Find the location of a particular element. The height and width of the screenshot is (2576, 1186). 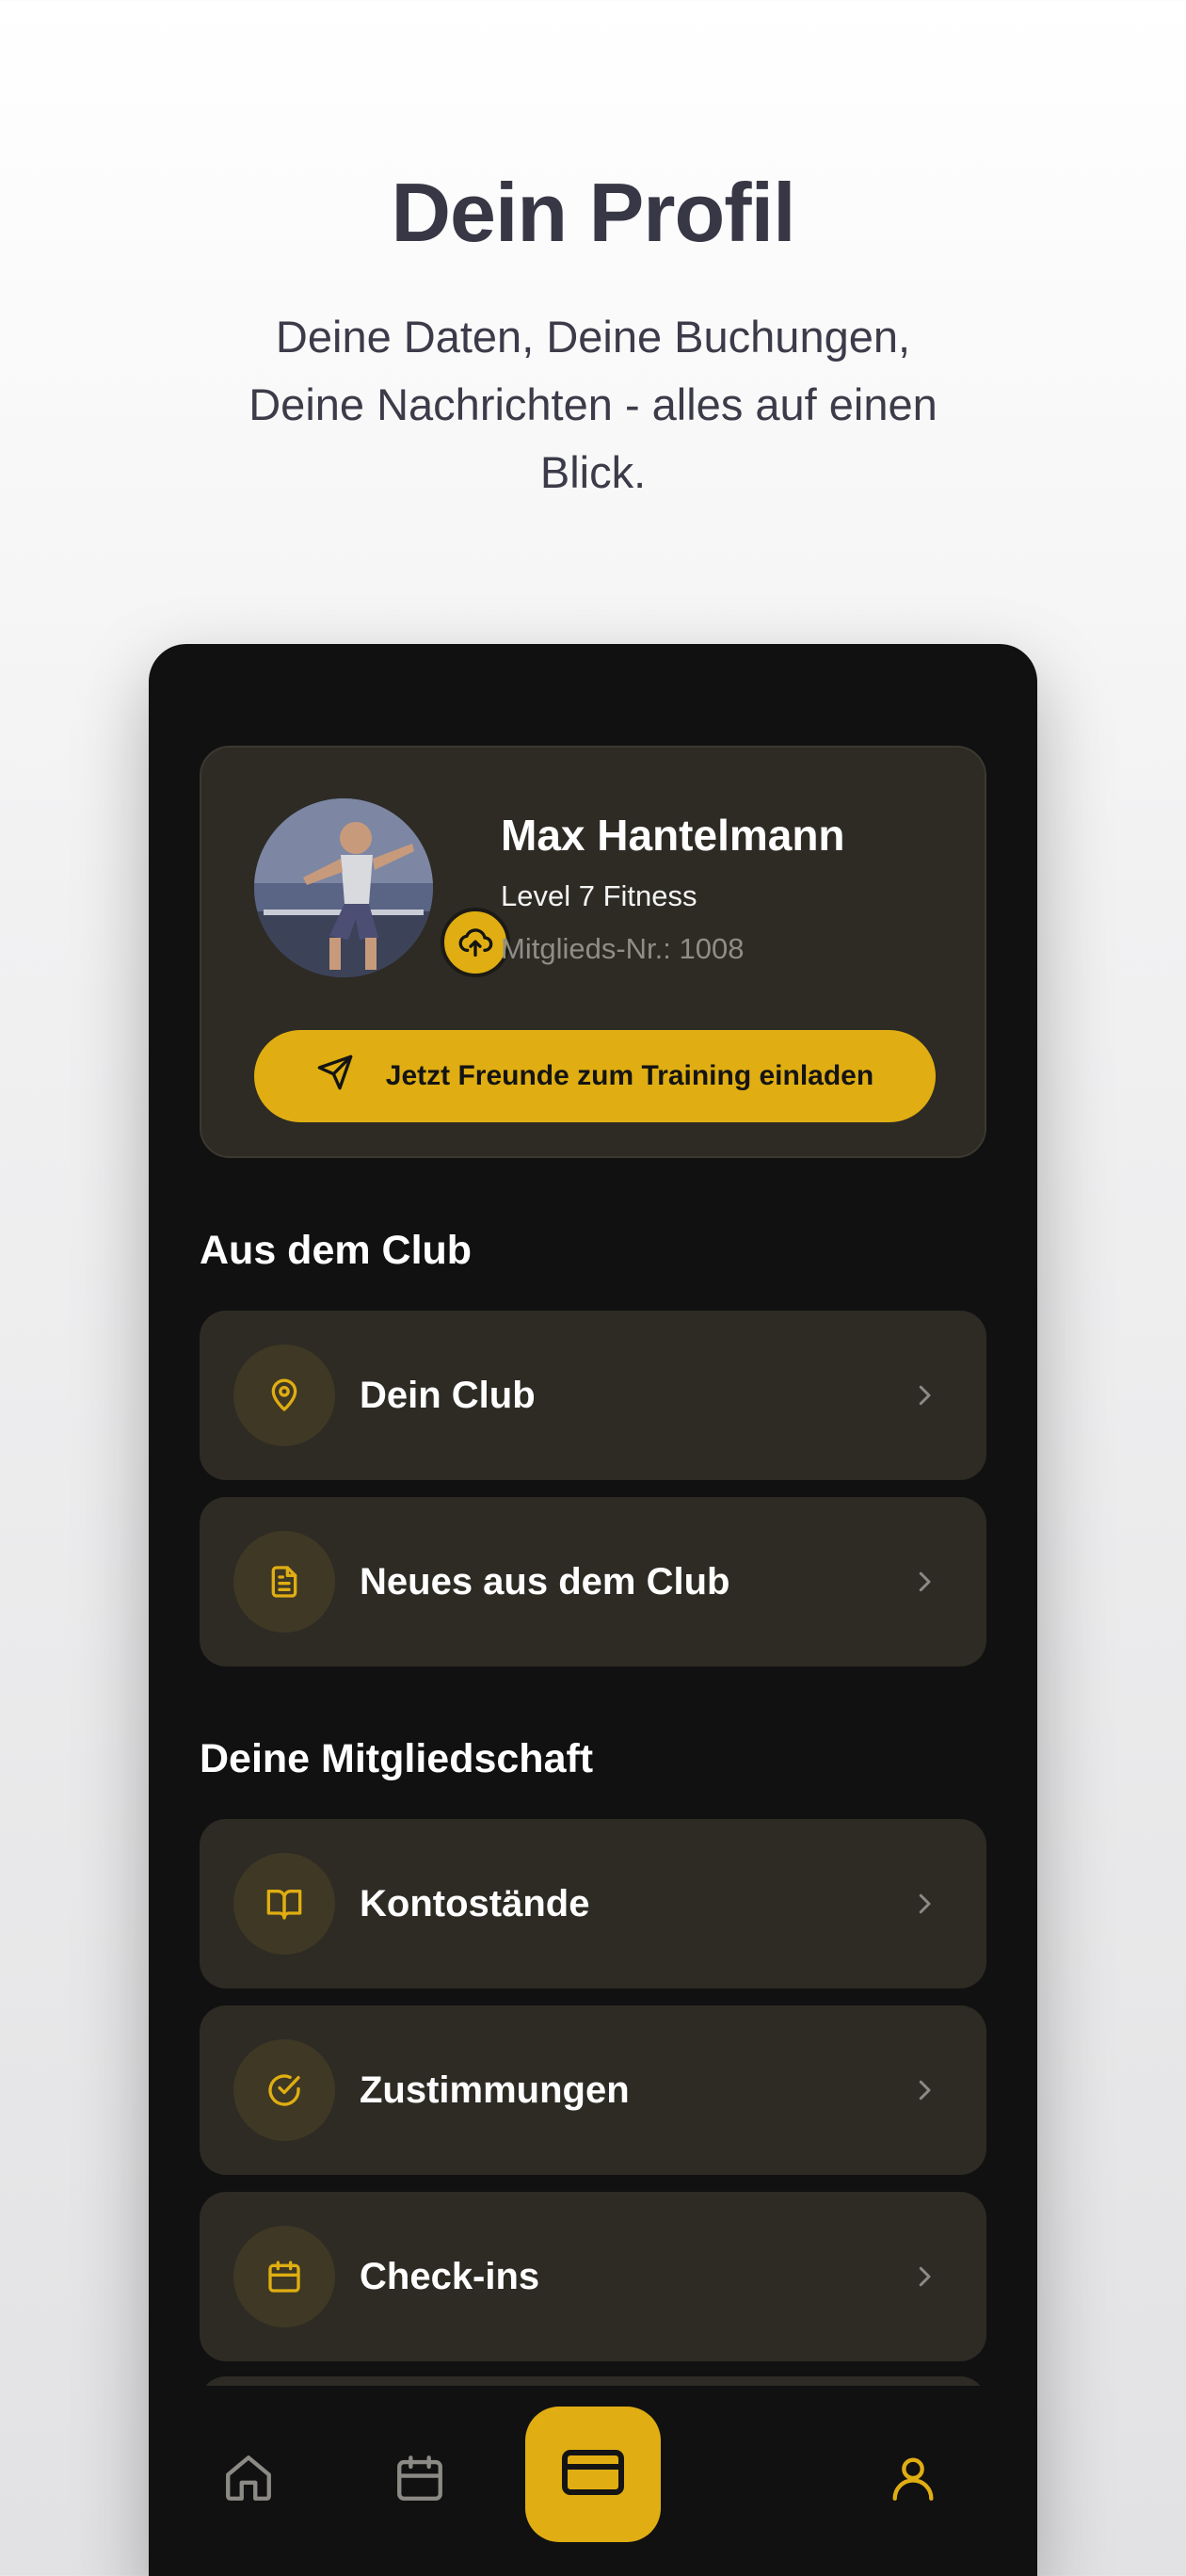

menu-item-zustimmungen: Zustimmungen is located at coordinates (593, 2090).